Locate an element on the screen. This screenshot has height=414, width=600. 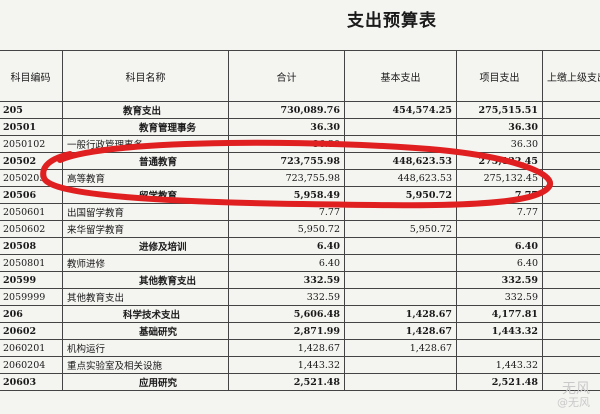
table-header-row: 科目编码 科目名称 合计 基本支出 项目支出 上缴上级支出 is located at coordinates (300, 76).